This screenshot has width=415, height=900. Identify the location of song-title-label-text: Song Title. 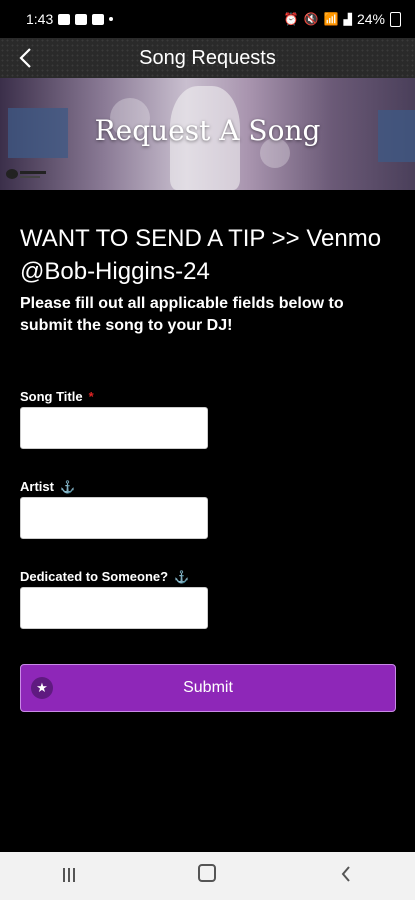
(51, 396).